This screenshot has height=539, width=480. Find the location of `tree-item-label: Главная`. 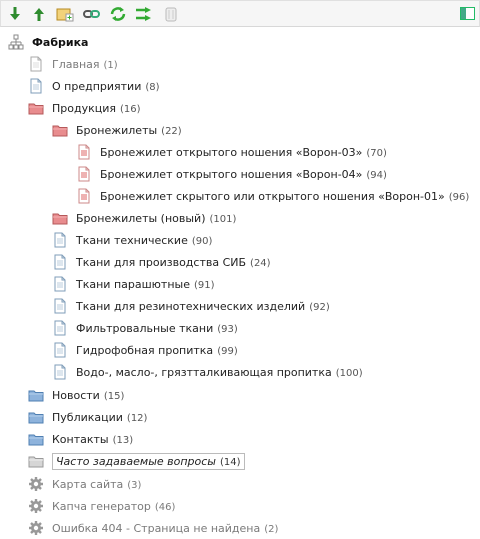

tree-item-label: Главная is located at coordinates (76, 64).